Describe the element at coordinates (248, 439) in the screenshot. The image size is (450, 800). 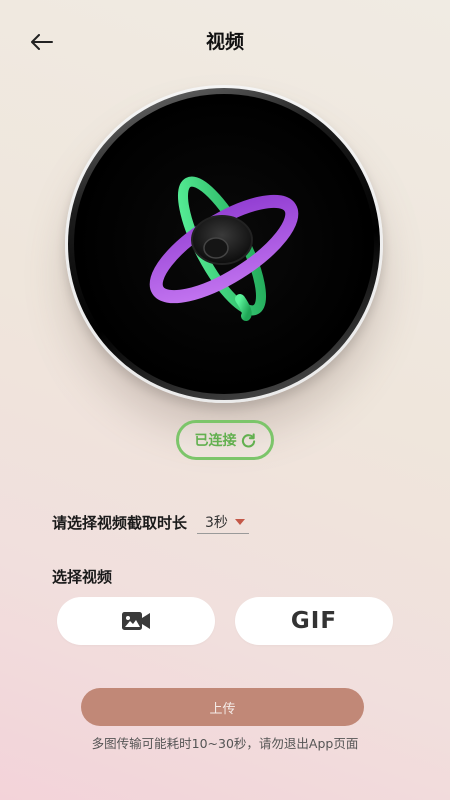
I see `refresh-icon` at that location.